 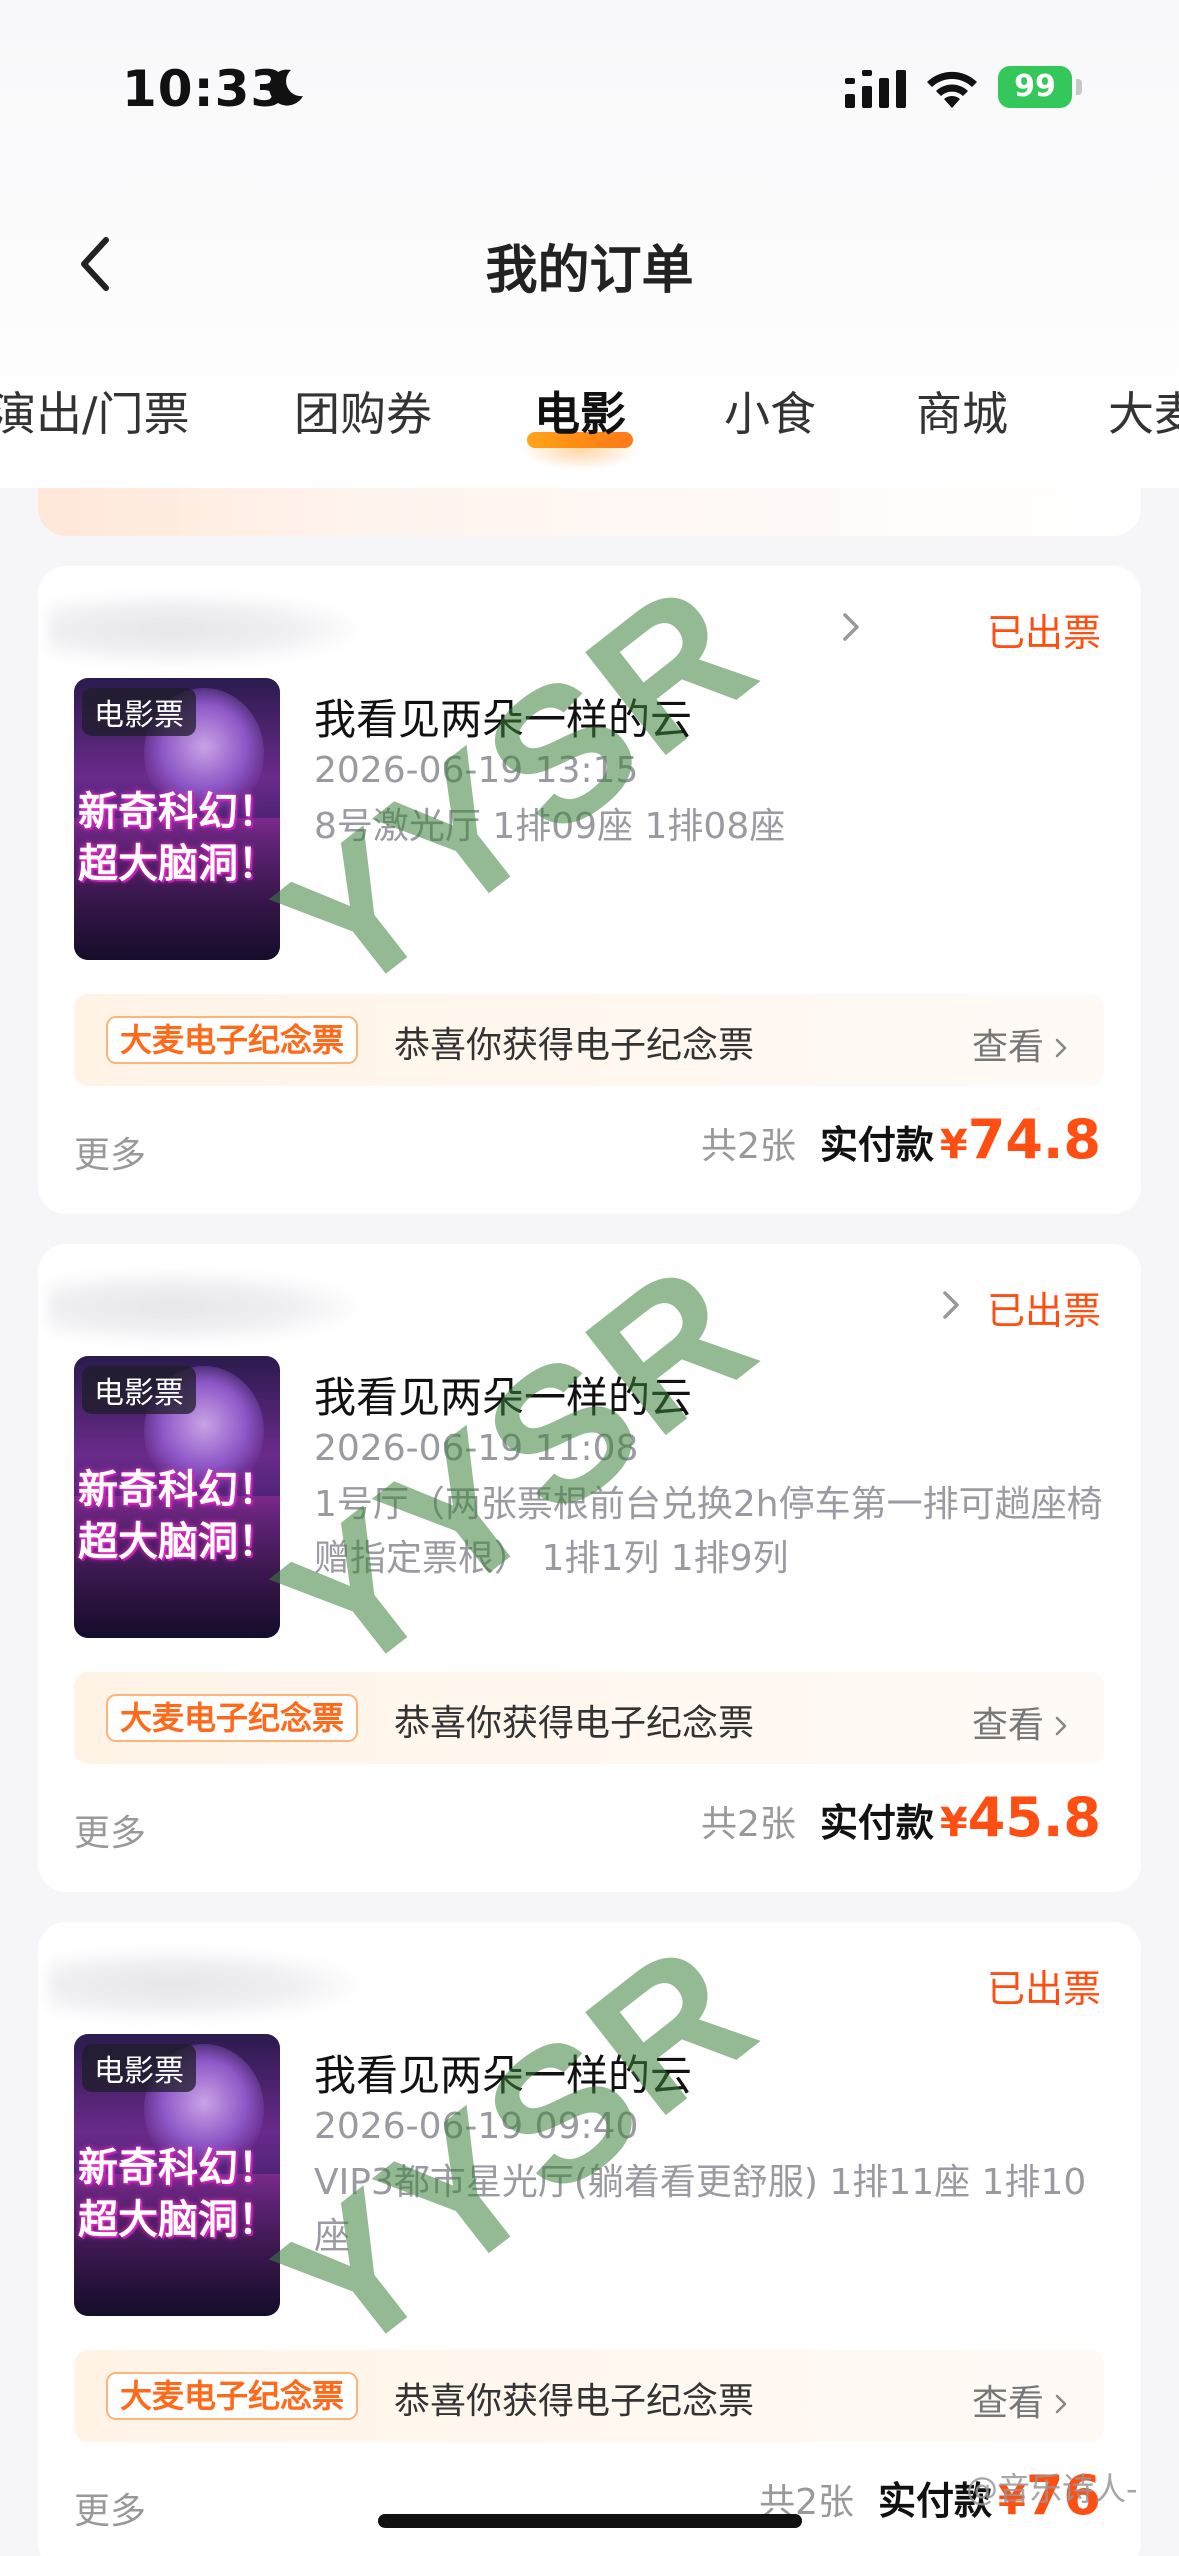 What do you see at coordinates (476, 2126) in the screenshot?
I see `show-time: 2026-06-19 09:40` at bounding box center [476, 2126].